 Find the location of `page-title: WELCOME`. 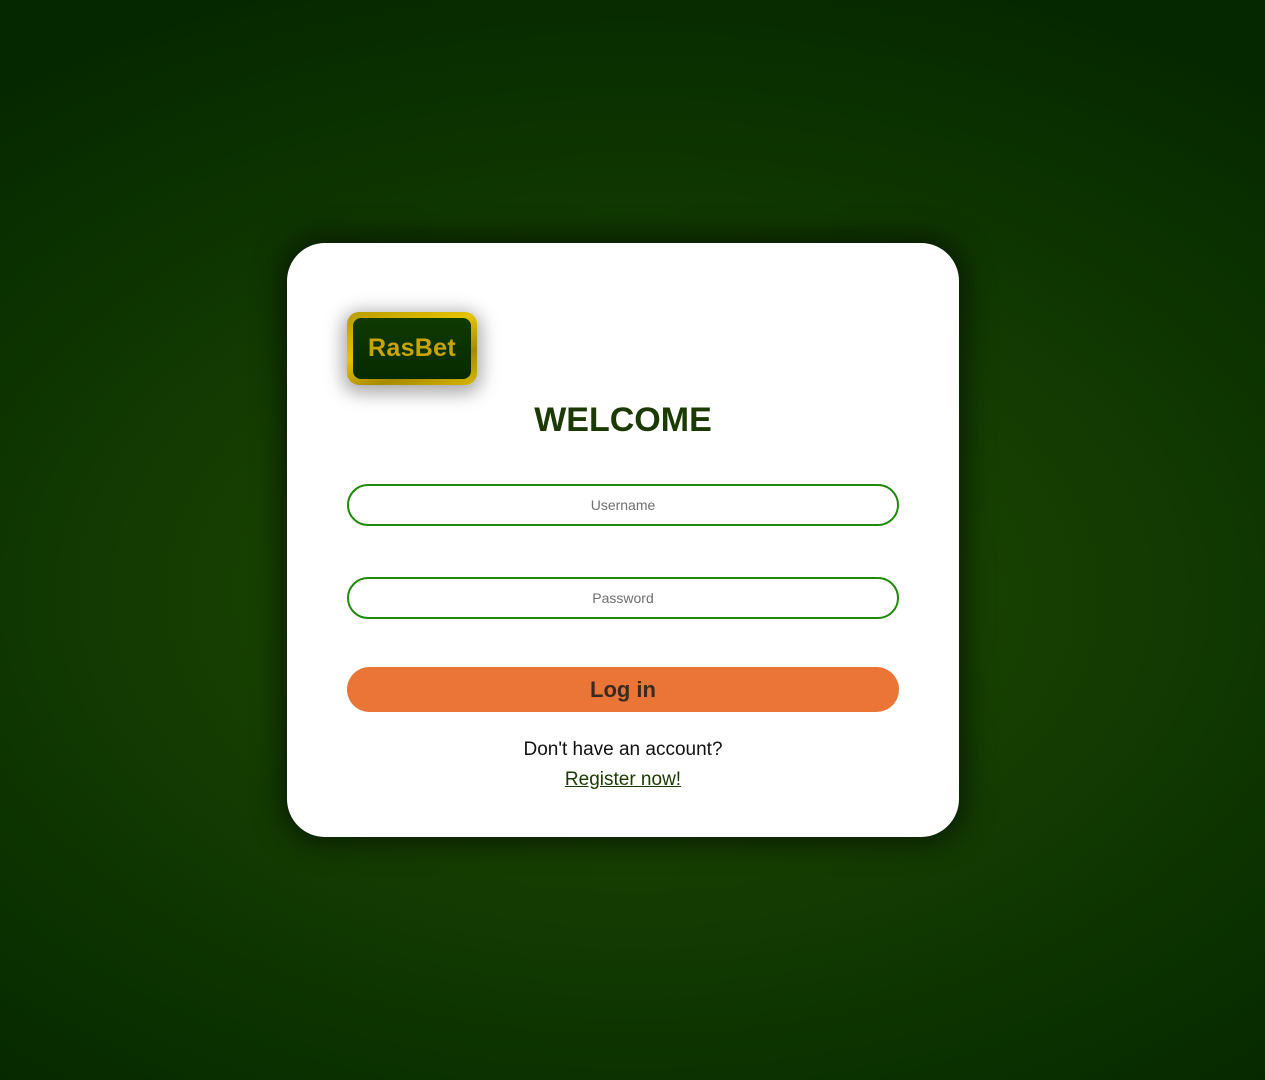

page-title: WELCOME is located at coordinates (623, 420).